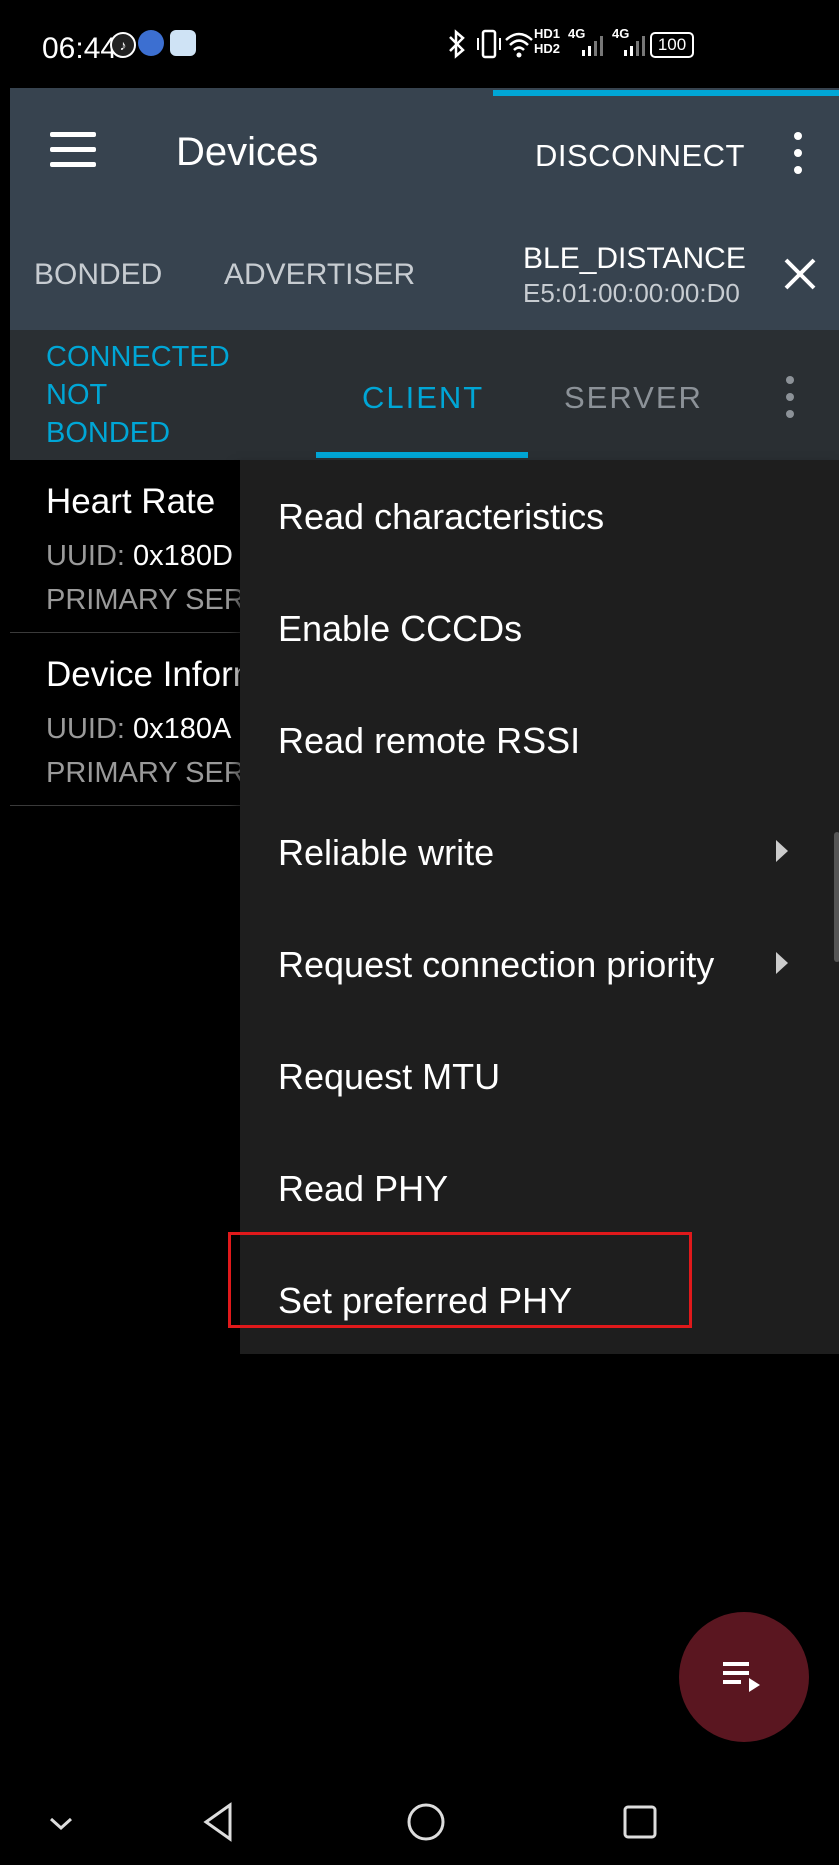 Image resolution: width=839 pixels, height=1865 pixels. Describe the element at coordinates (423, 398) in the screenshot. I see `tab-client: CLIENT` at that location.